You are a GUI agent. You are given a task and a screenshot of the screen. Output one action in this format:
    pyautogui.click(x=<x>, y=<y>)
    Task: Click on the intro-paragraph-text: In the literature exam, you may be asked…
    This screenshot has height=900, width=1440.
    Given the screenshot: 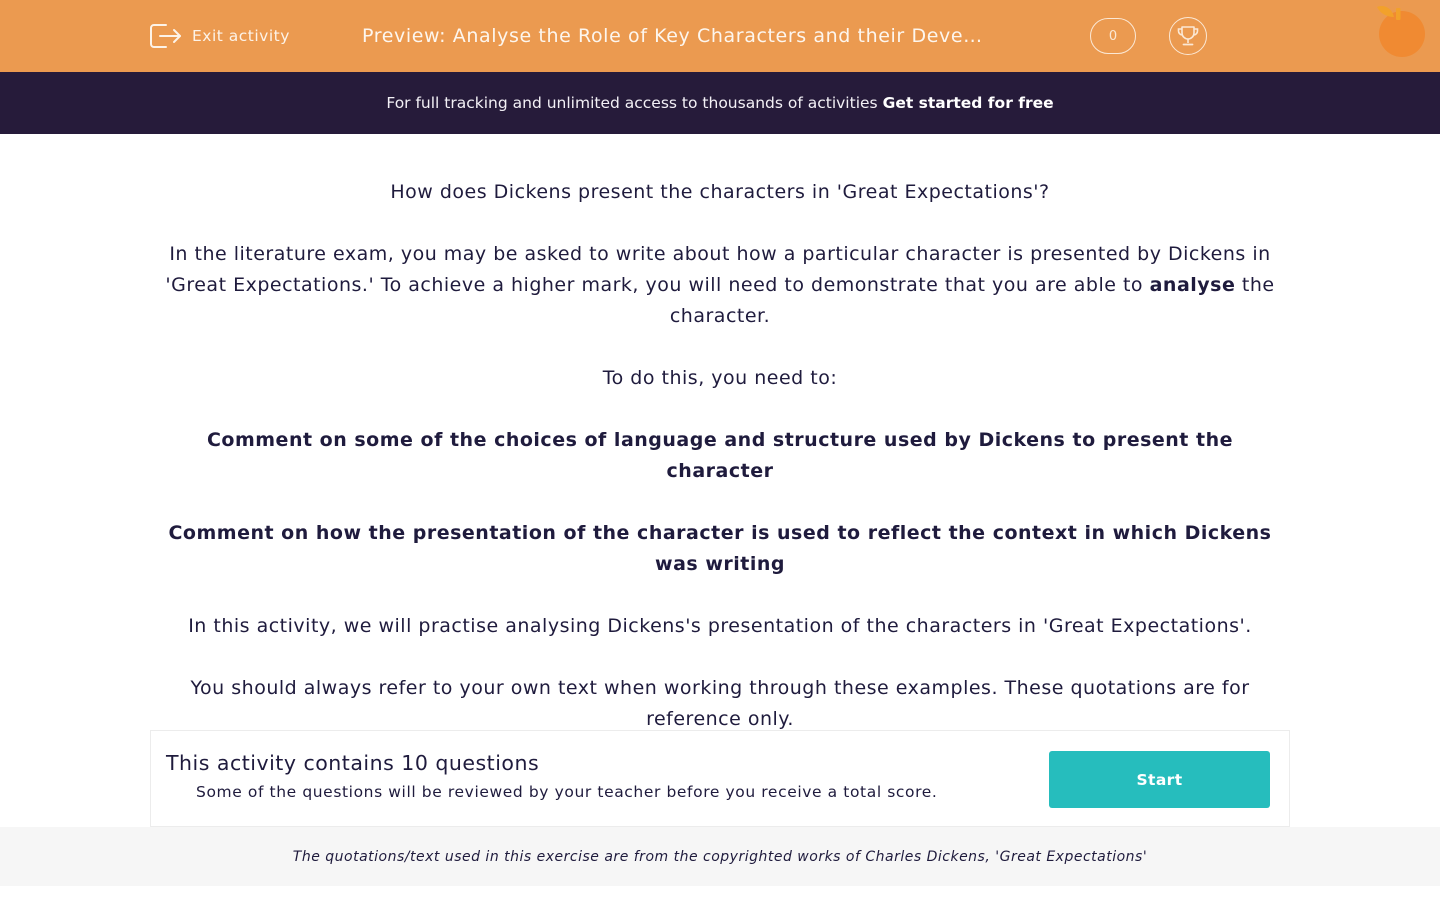 What is the action you would take?
    pyautogui.click(x=718, y=269)
    